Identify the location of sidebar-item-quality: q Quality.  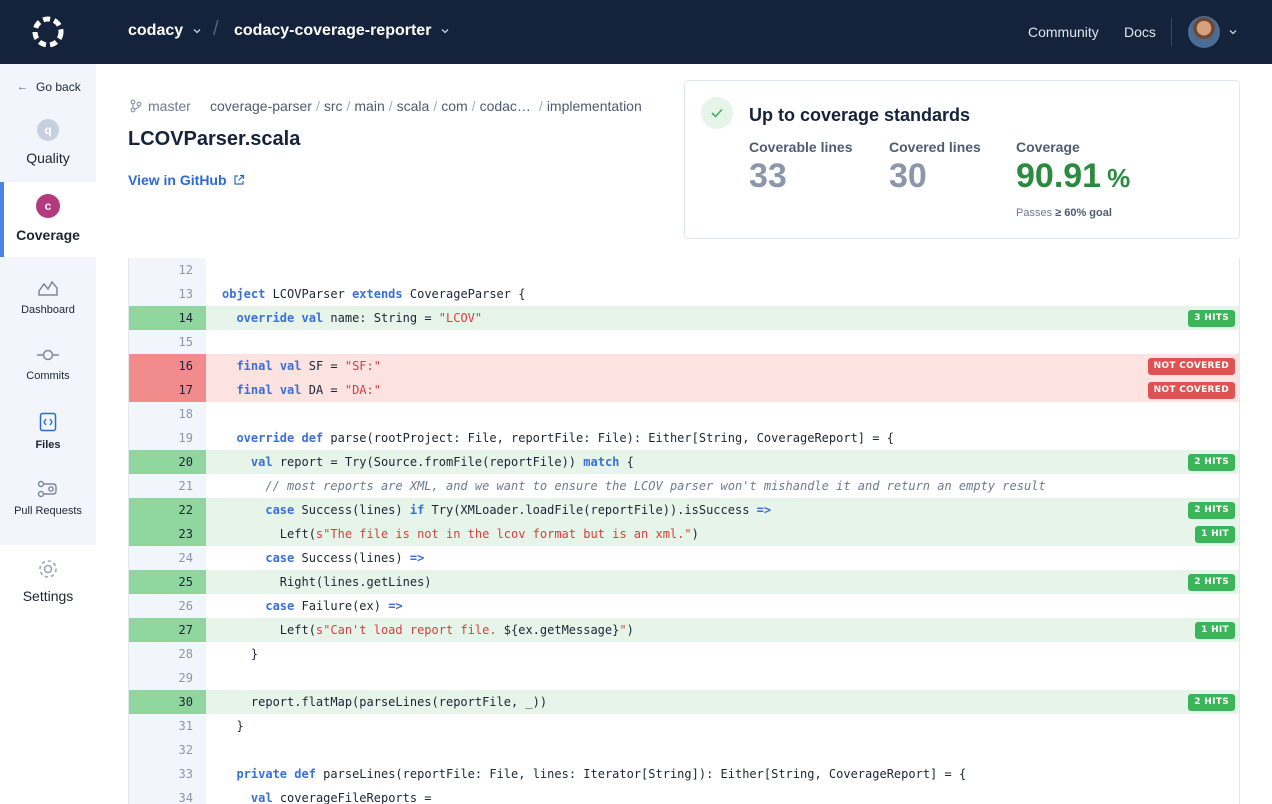
(48, 142).